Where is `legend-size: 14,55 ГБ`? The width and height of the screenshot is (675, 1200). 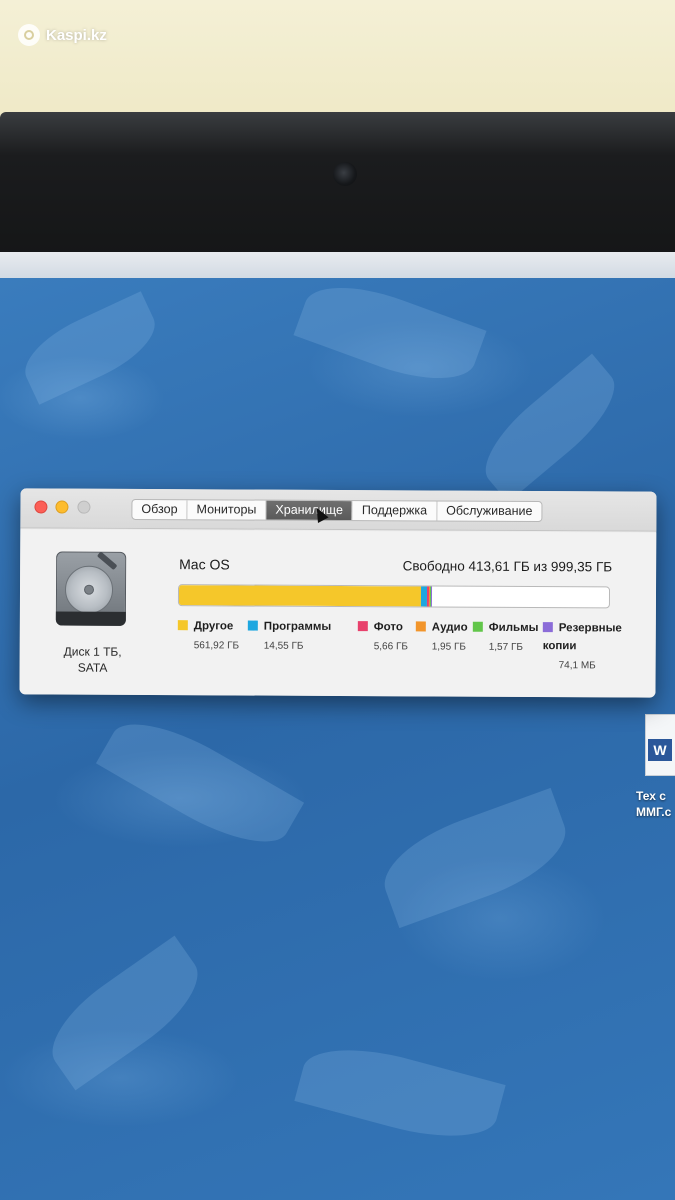 legend-size: 14,55 ГБ is located at coordinates (283, 646).